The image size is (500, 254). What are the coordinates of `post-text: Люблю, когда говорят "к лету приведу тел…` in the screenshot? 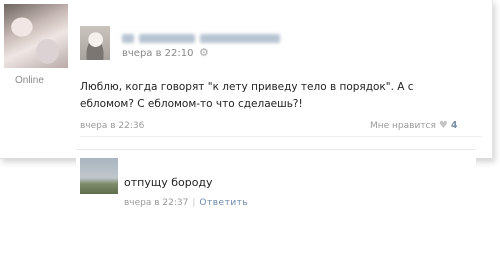 It's located at (247, 95).